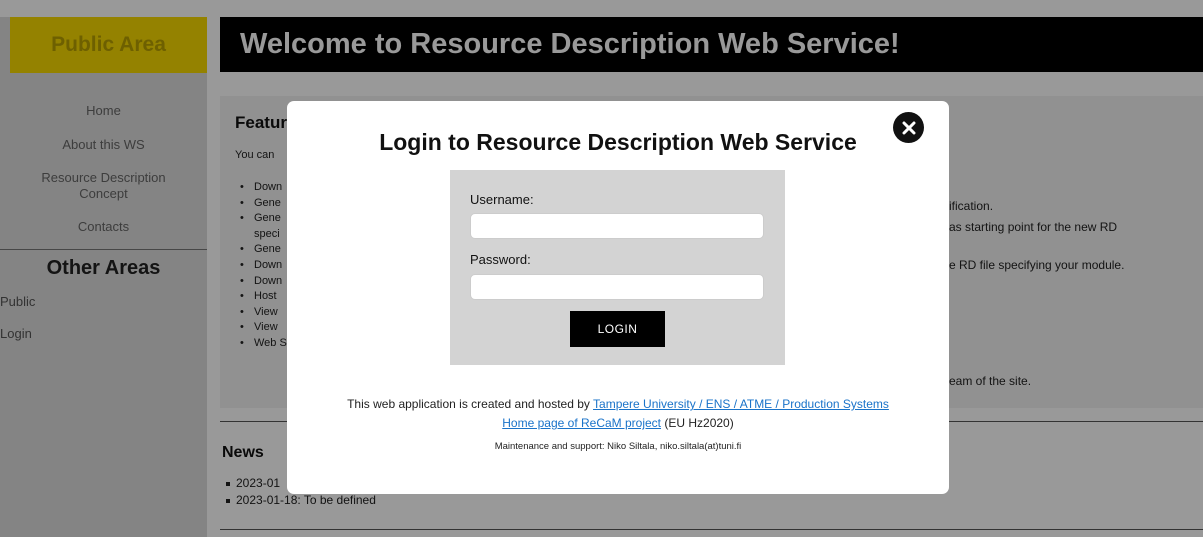 The width and height of the screenshot is (1203, 537). What do you see at coordinates (617, 226) in the screenshot?
I see `username-input` at bounding box center [617, 226].